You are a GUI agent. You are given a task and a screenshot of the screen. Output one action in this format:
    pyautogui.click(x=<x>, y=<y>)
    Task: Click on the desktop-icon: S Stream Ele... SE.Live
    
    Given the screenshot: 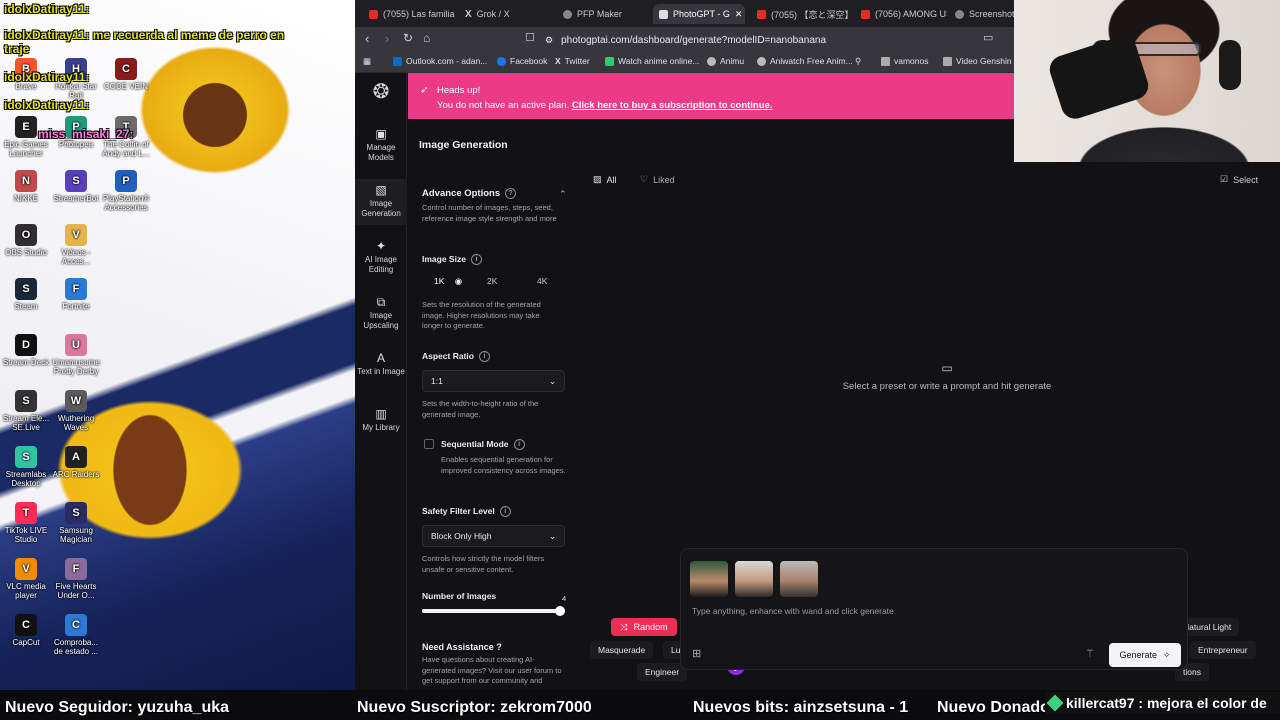 What is the action you would take?
    pyautogui.click(x=26, y=411)
    